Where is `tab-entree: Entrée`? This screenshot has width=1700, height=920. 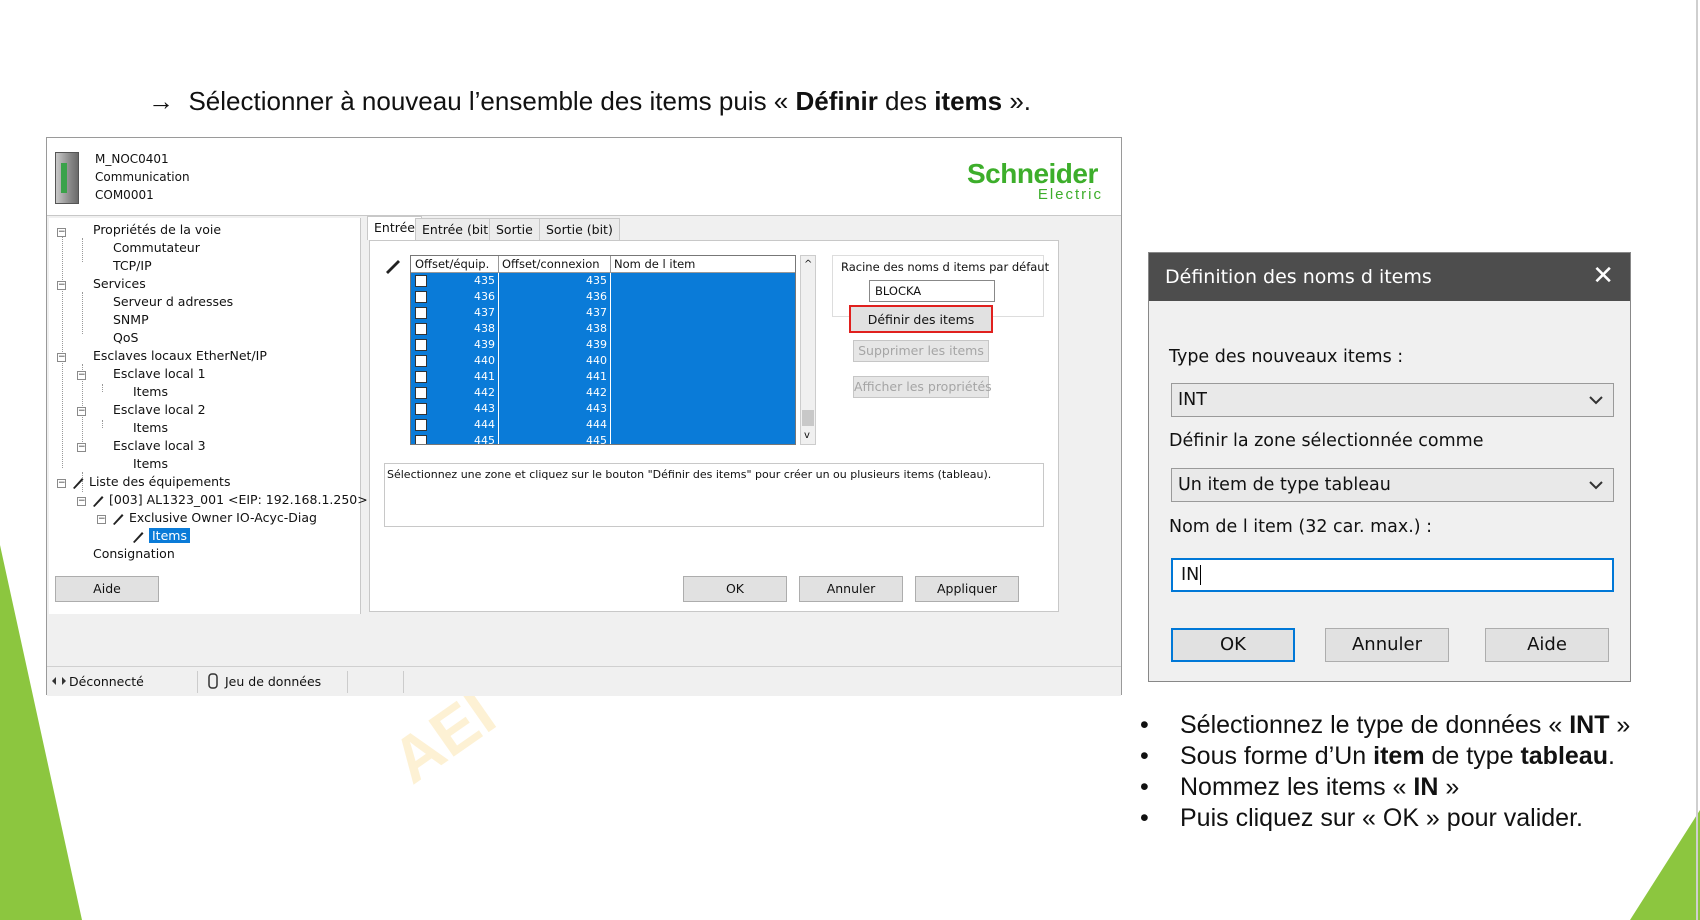
tab-entree: Entrée is located at coordinates (394, 228).